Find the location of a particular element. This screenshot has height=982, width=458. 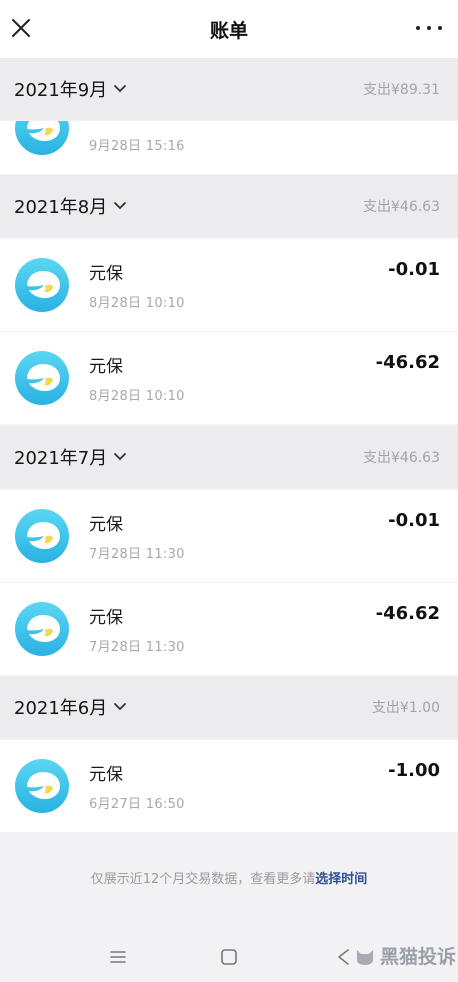

transaction-time: 9月28日 15:16 is located at coordinates (137, 146).